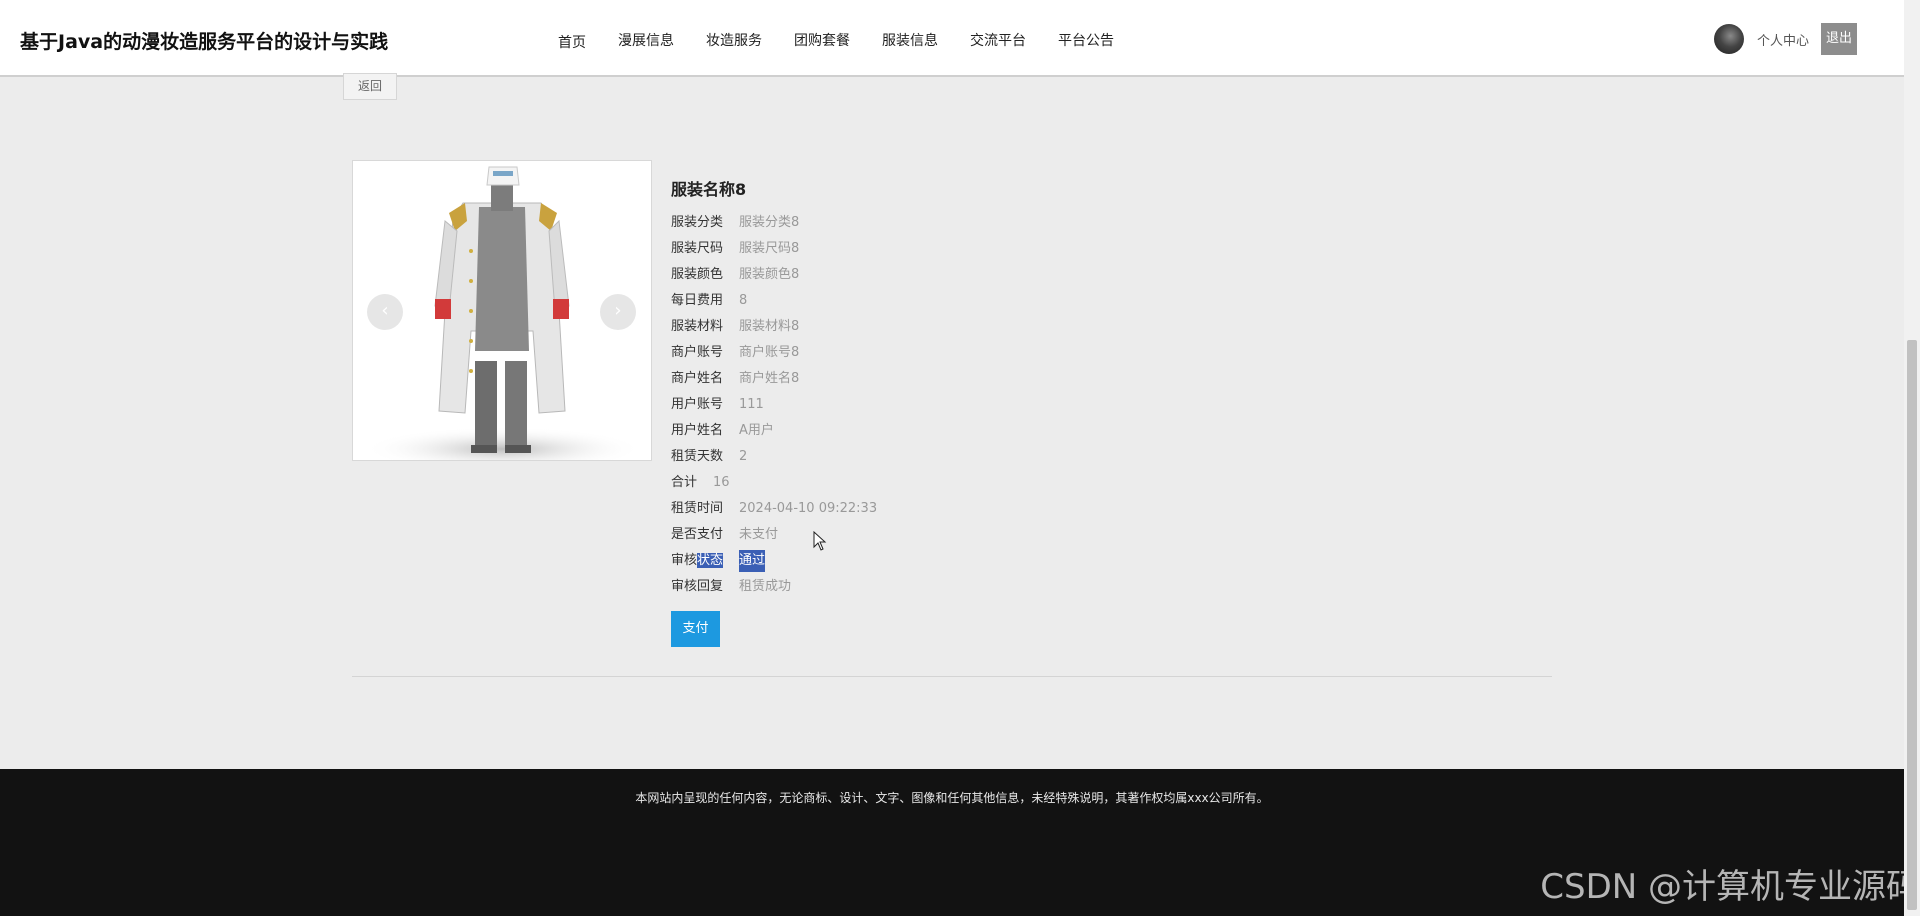  What do you see at coordinates (743, 300) in the screenshot?
I see `detail-value: 8` at bounding box center [743, 300].